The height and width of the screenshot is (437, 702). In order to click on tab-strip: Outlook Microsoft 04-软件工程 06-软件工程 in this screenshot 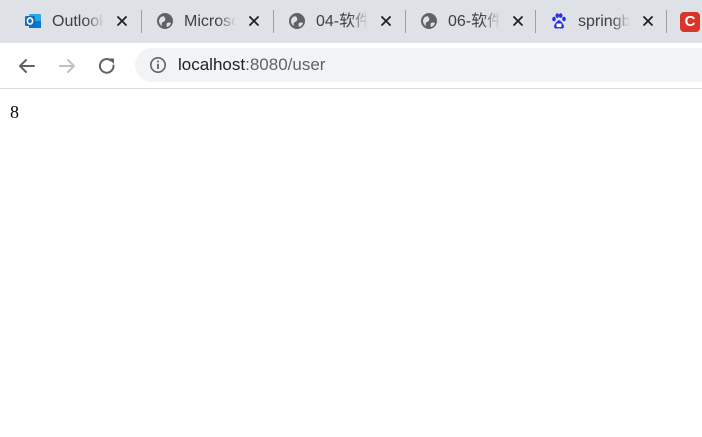, I will do `click(351, 21)`.